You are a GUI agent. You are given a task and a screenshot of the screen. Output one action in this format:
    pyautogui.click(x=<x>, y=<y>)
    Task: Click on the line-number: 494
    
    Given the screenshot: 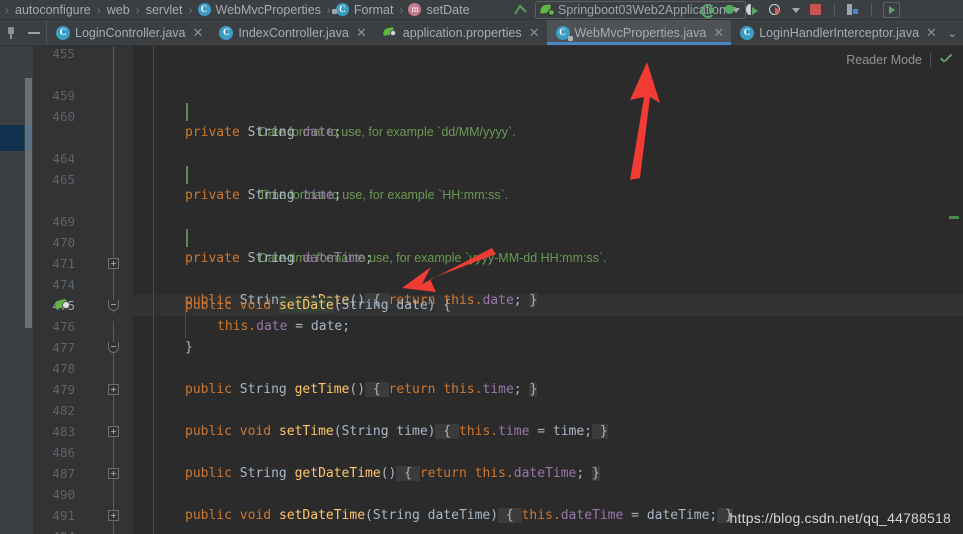 What is the action you would take?
    pyautogui.click(x=63, y=531)
    